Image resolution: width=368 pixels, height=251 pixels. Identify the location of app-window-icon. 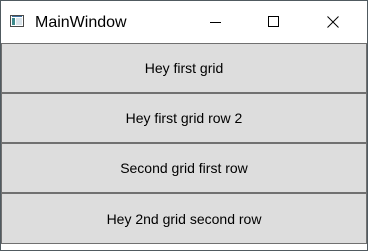
(17, 21).